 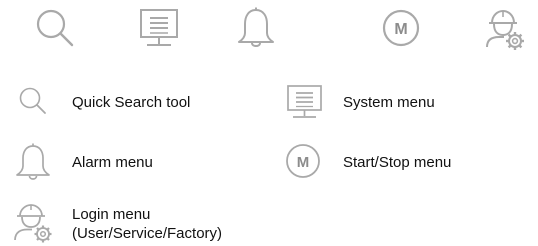 What do you see at coordinates (56, 29) in the screenshot?
I see `search-icon` at bounding box center [56, 29].